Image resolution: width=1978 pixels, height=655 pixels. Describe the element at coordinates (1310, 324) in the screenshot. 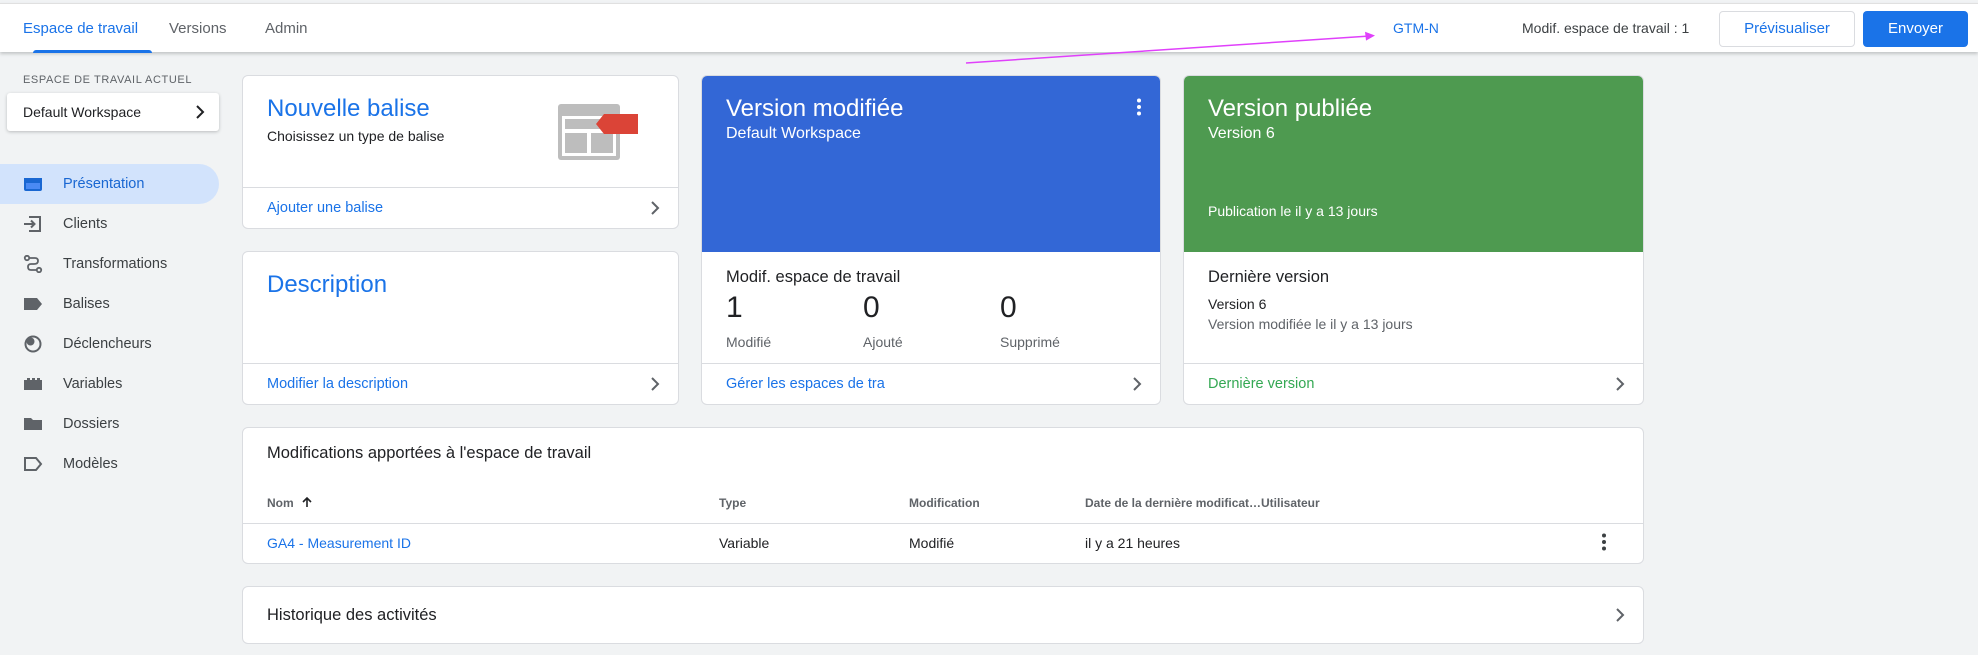

I see `latest-version-modified: Version modifiée le il y a 13 jours` at that location.